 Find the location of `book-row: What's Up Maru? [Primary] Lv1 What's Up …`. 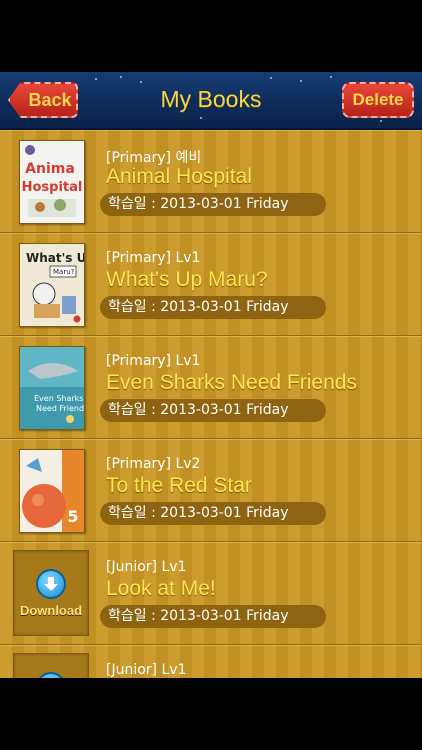

book-row: What's Up Maru? [Primary] Lv1 What's Up … is located at coordinates (211, 284).